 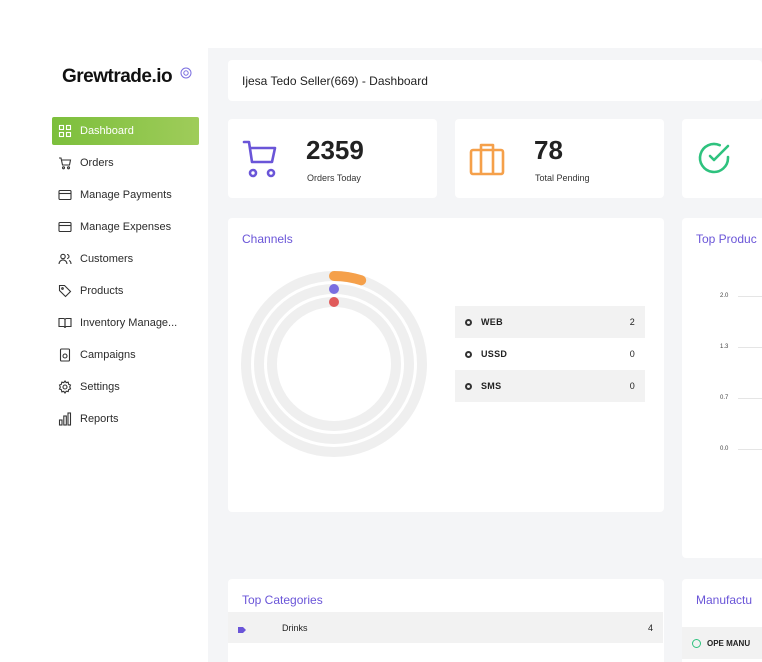 What do you see at coordinates (724, 296) in the screenshot?
I see `y-tick-label: 2.0` at bounding box center [724, 296].